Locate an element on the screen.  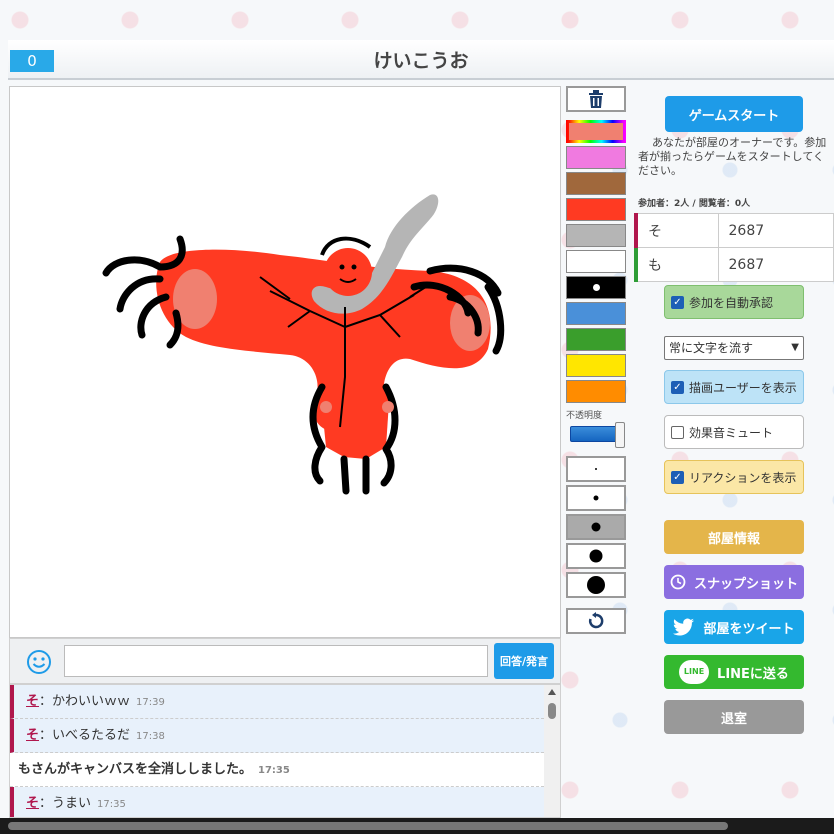
undo-icon is located at coordinates (596, 620).